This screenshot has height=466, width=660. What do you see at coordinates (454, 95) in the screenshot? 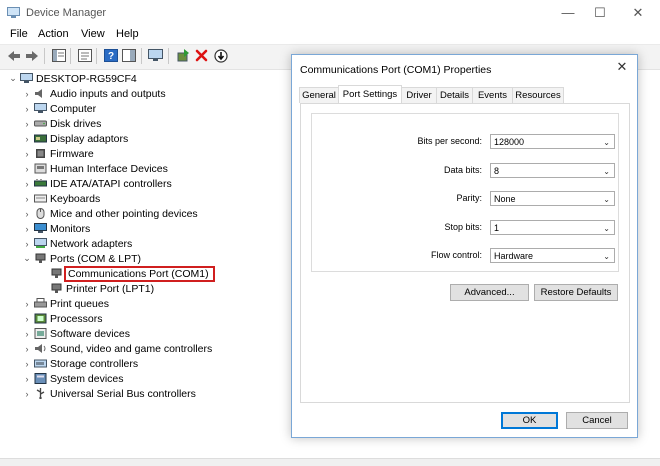
I see `tab-details: Details` at bounding box center [454, 95].